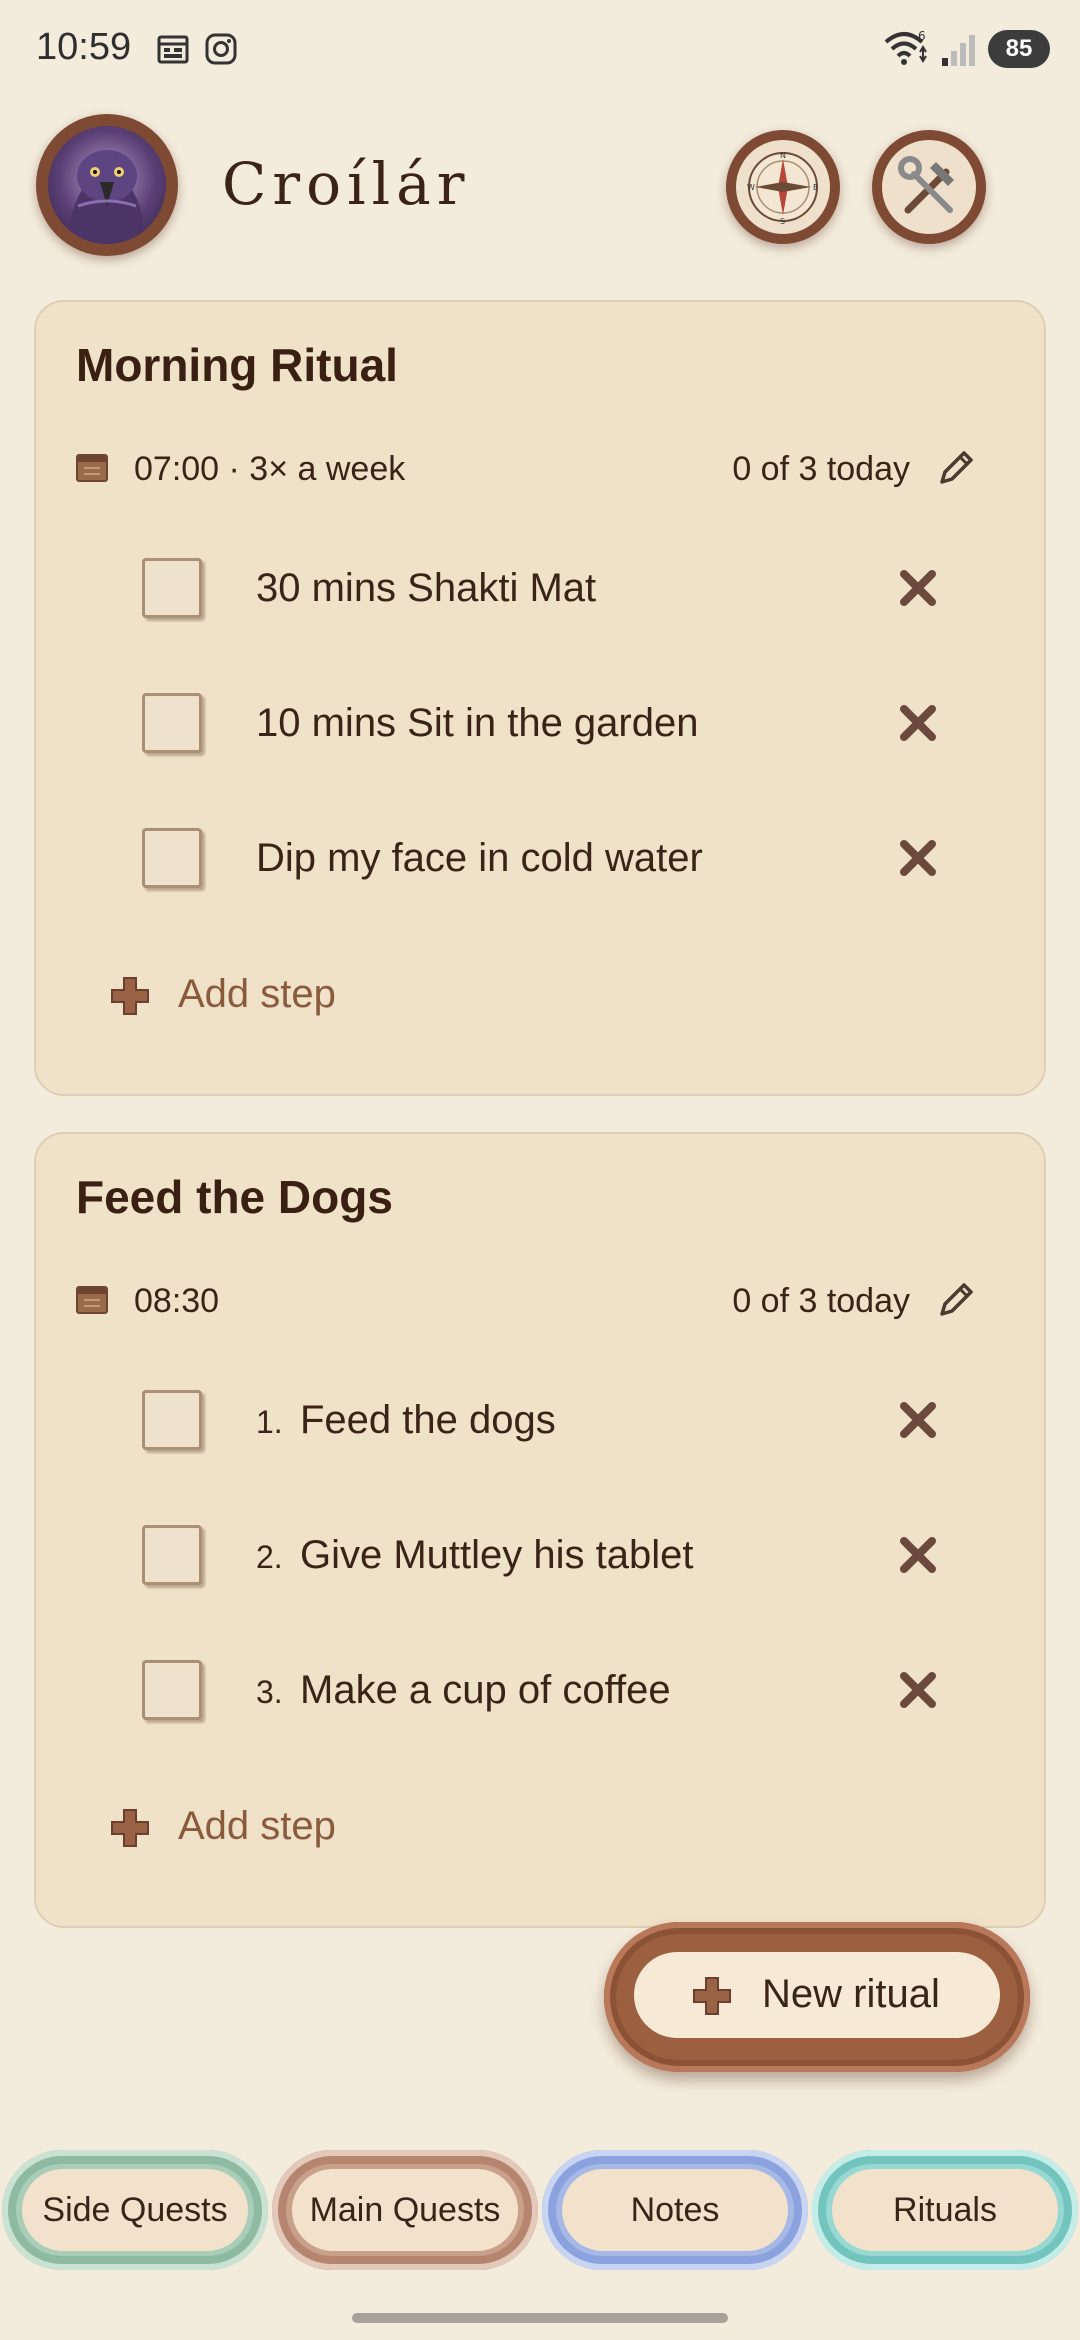 The image size is (1080, 2340). I want to click on avatar, so click(107, 185).